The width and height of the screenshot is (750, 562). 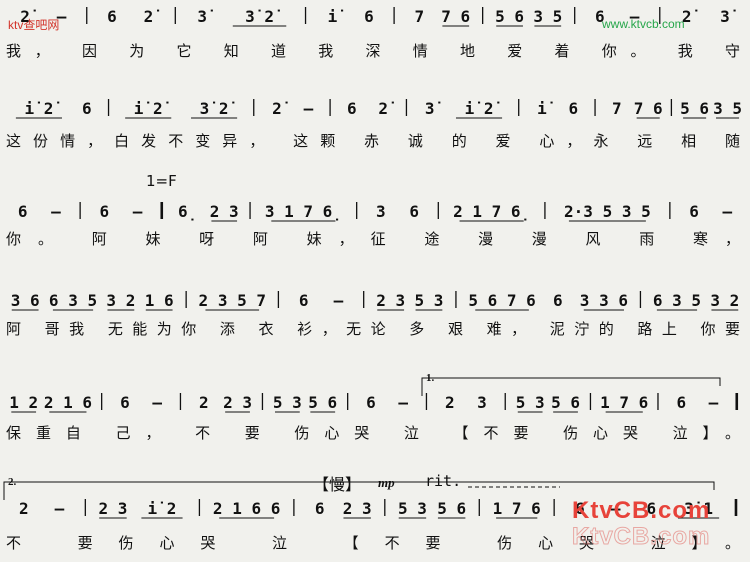 What do you see at coordinates (162, 508) in the screenshot?
I see `jianpu-note: i̇ 2` at bounding box center [162, 508].